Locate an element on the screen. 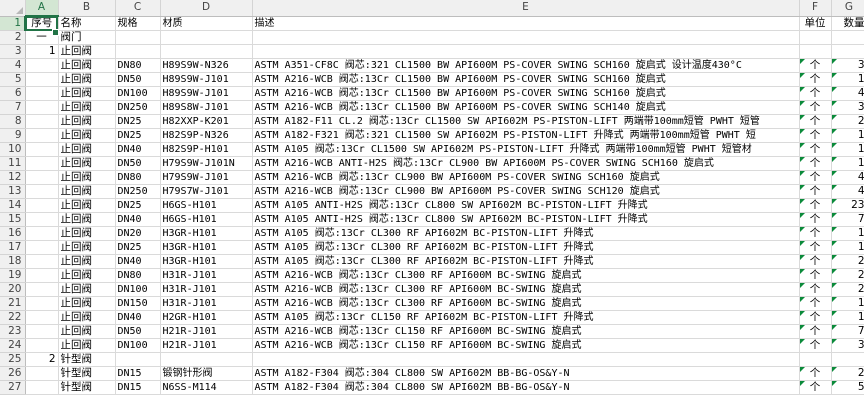 The width and height of the screenshot is (864, 402). cell-D16: H3GR-H101 is located at coordinates (206, 233).